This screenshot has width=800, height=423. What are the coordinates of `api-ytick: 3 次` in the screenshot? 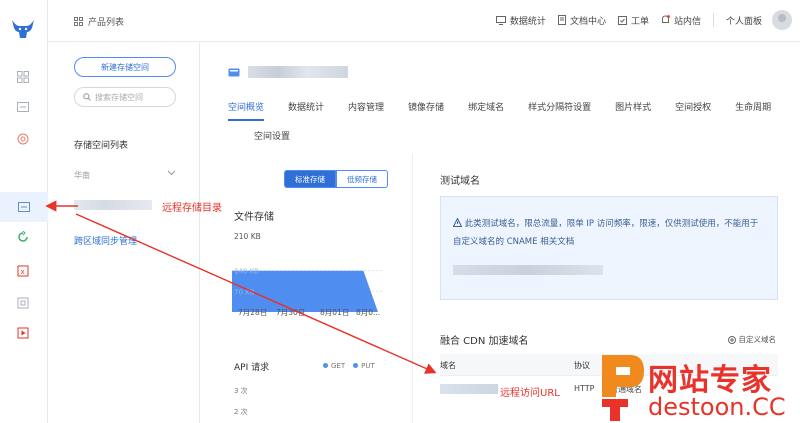 It's located at (241, 391).